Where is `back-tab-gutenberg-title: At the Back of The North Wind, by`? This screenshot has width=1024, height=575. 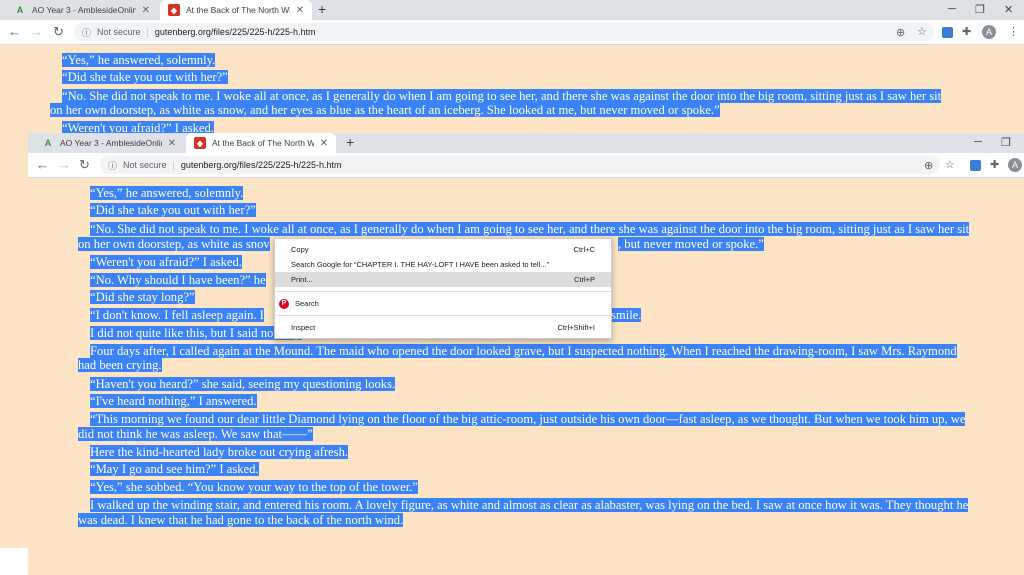 back-tab-gutenberg-title: At the Back of The North Wind, by is located at coordinates (238, 10).